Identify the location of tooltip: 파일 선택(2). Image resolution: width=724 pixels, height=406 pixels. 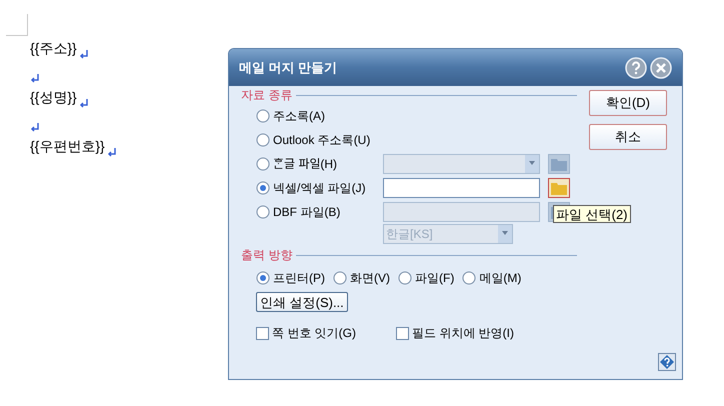
(591, 214).